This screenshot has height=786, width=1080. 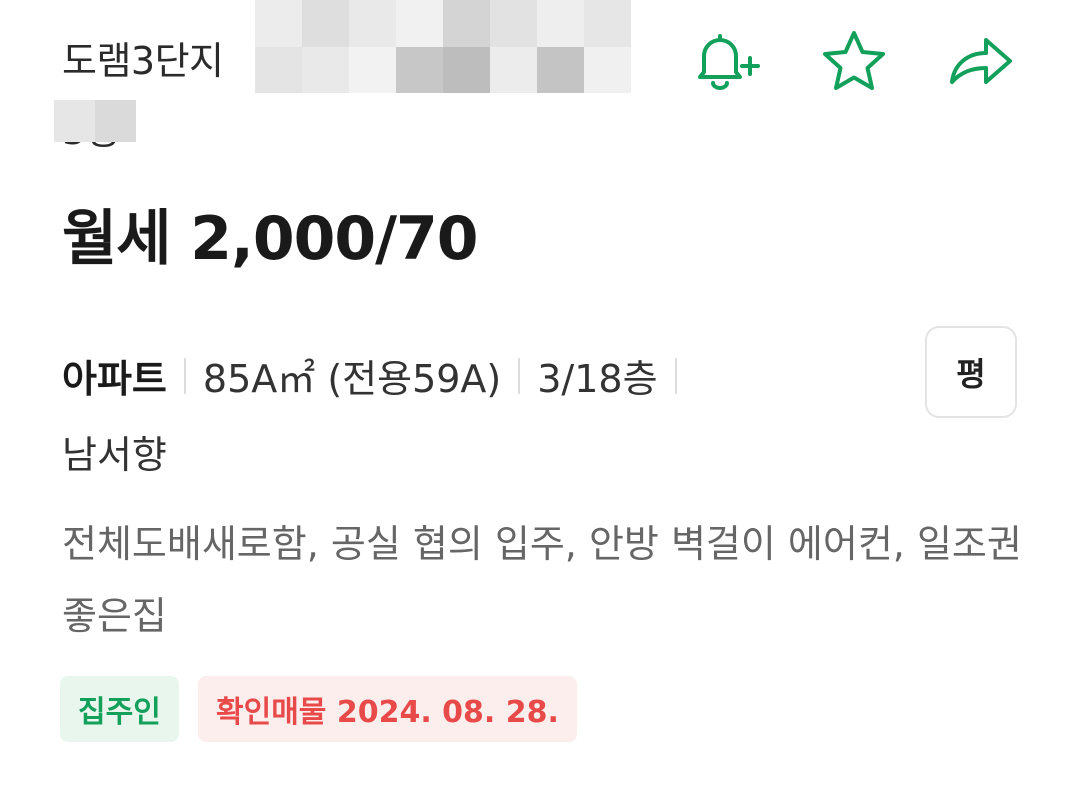 I want to click on listing-description: 전체도배새로함, 공실 협의 입주, 안방 벽걸이 에어컨, 일조권 좋은집, so click(x=542, y=580).